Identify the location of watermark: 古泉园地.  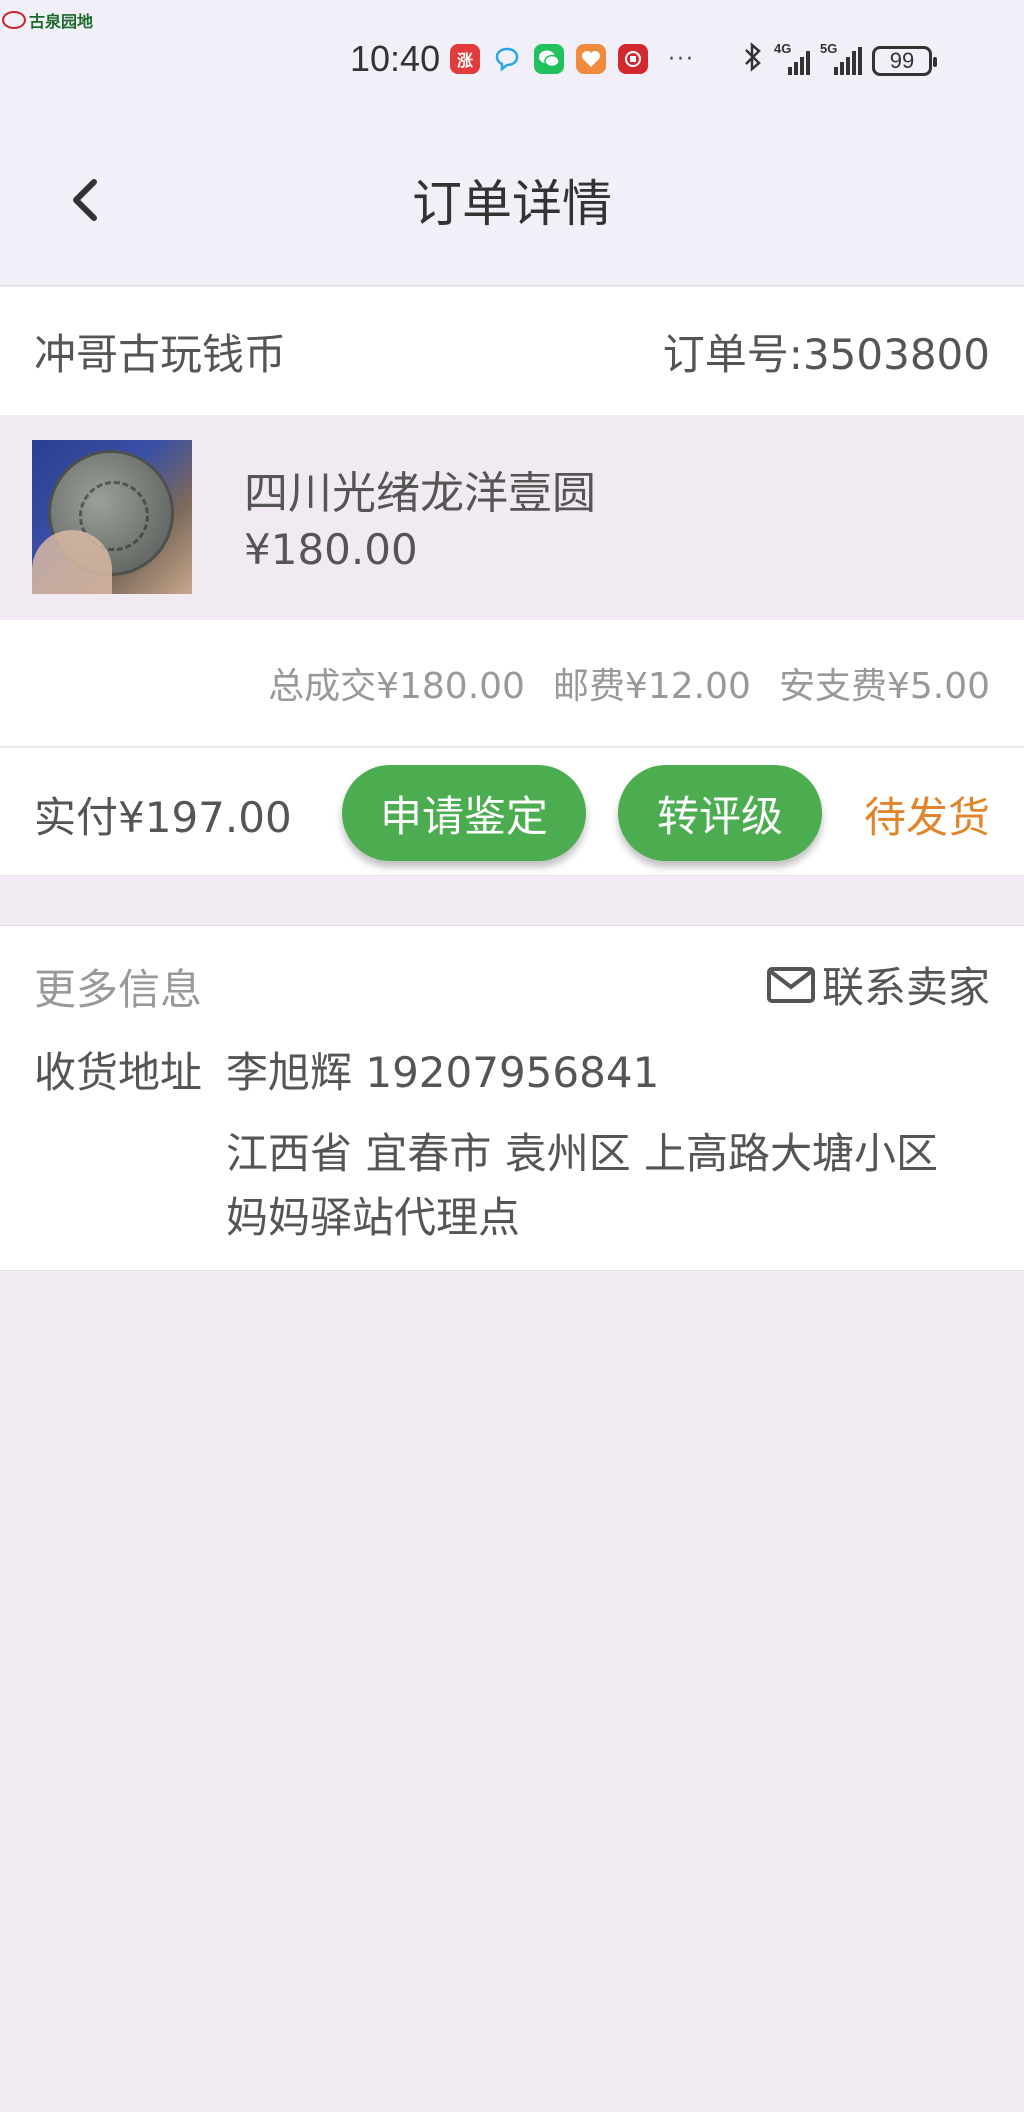
(47, 20).